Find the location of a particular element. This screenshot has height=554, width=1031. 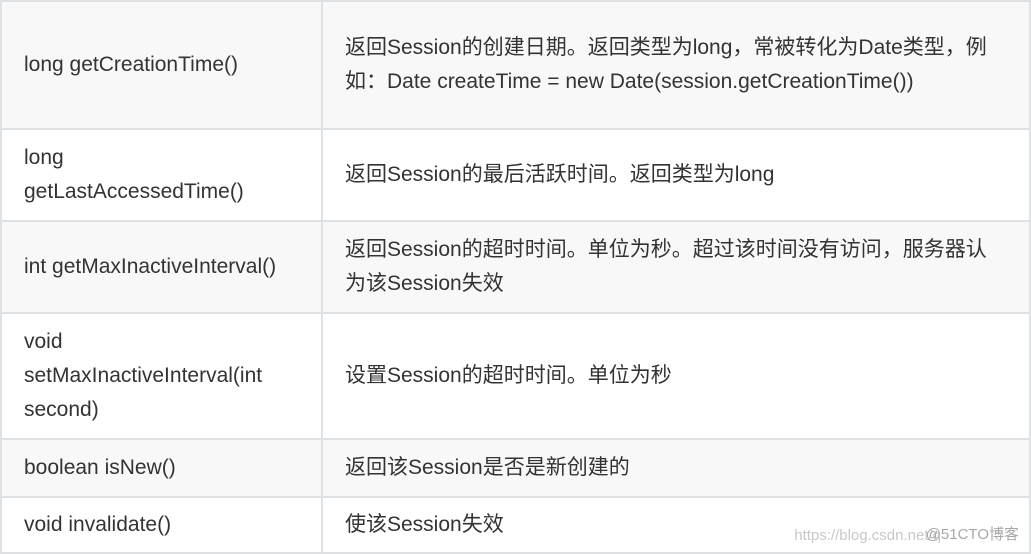

method-cell: boolean isNew() is located at coordinates (161, 468).